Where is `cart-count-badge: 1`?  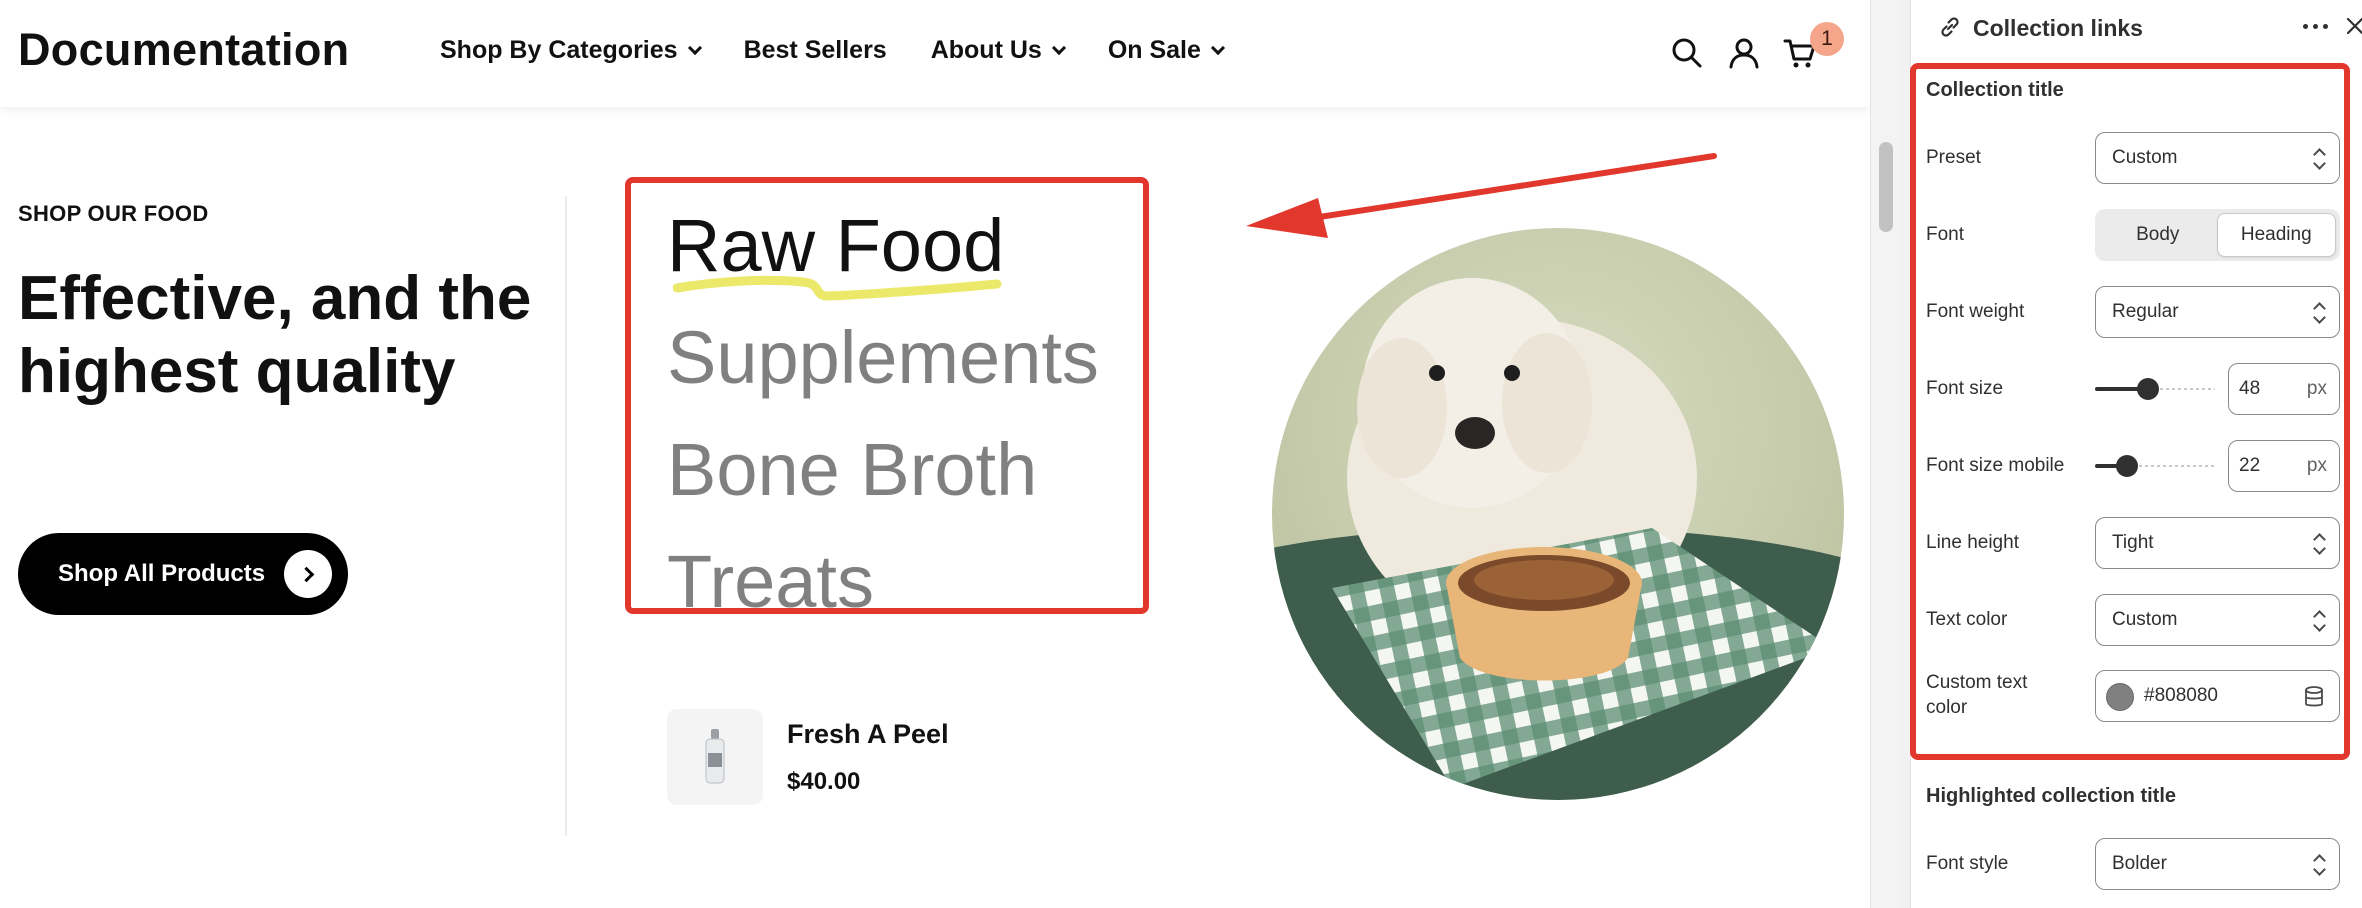
cart-count-badge: 1 is located at coordinates (1827, 39).